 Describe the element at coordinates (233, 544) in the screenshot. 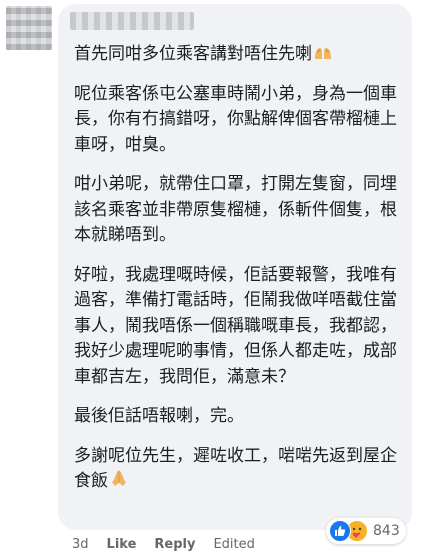

I see `edited-label: Edited` at that location.